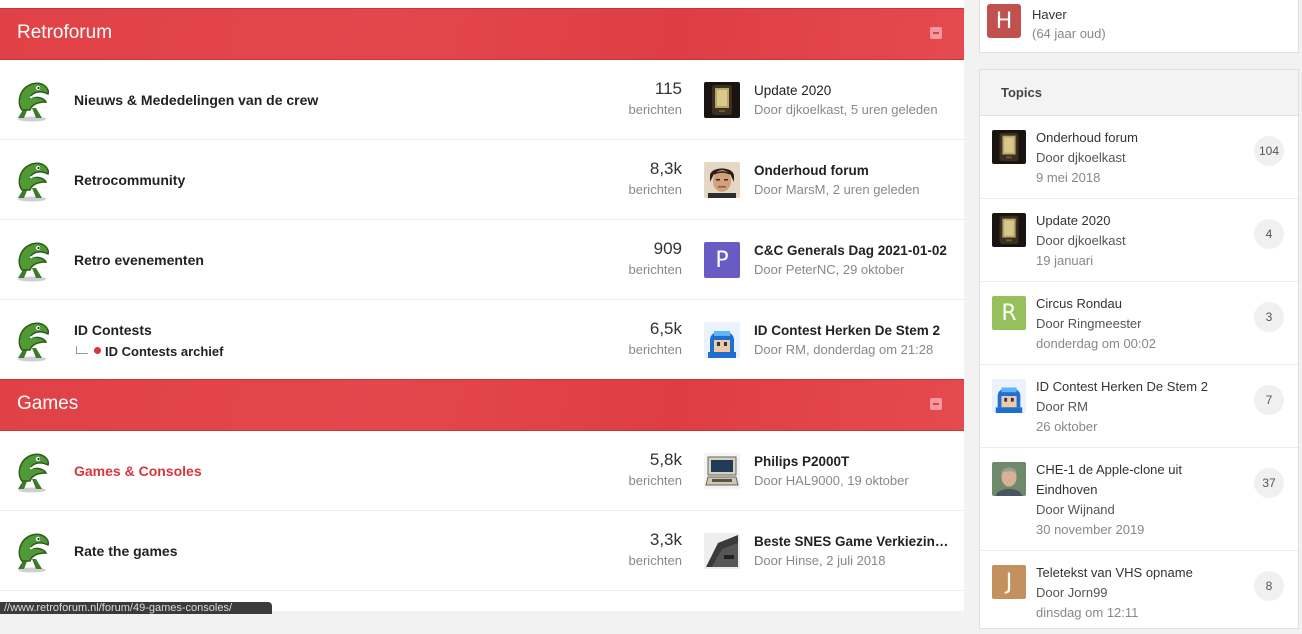 Image resolution: width=1302 pixels, height=634 pixels. What do you see at coordinates (97, 350) in the screenshot?
I see `unread-dot-icon` at bounding box center [97, 350].